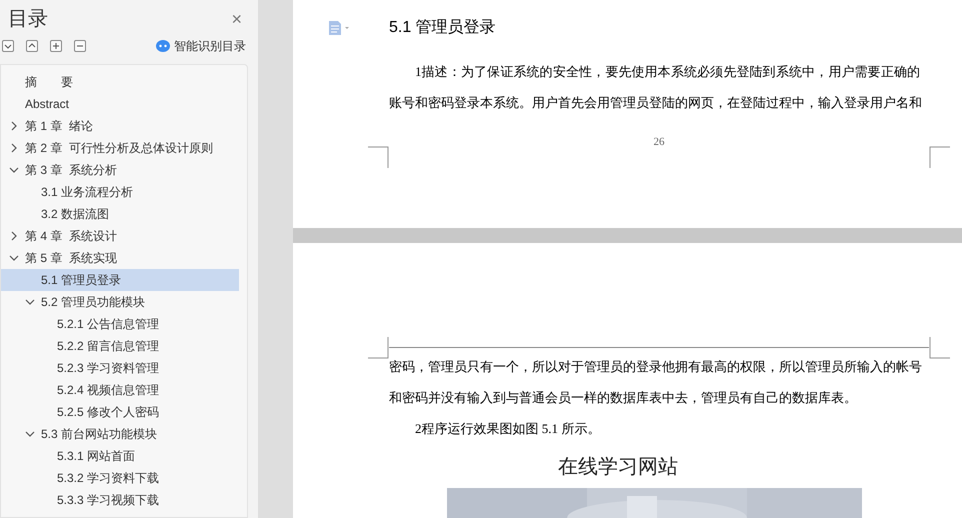  What do you see at coordinates (120, 346) in the screenshot?
I see `toc-item: 5.2.2 留言信息管理` at bounding box center [120, 346].